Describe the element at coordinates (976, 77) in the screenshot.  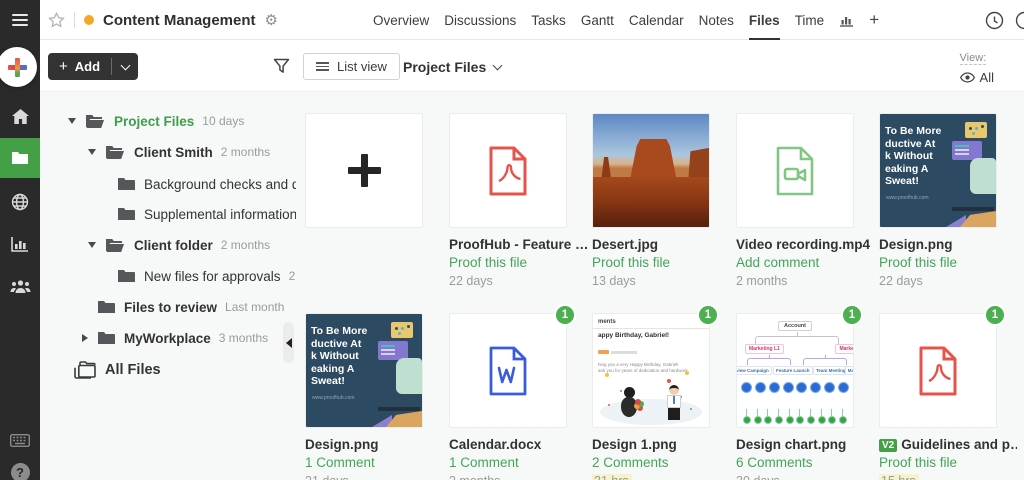
I see `view-value: All` at that location.